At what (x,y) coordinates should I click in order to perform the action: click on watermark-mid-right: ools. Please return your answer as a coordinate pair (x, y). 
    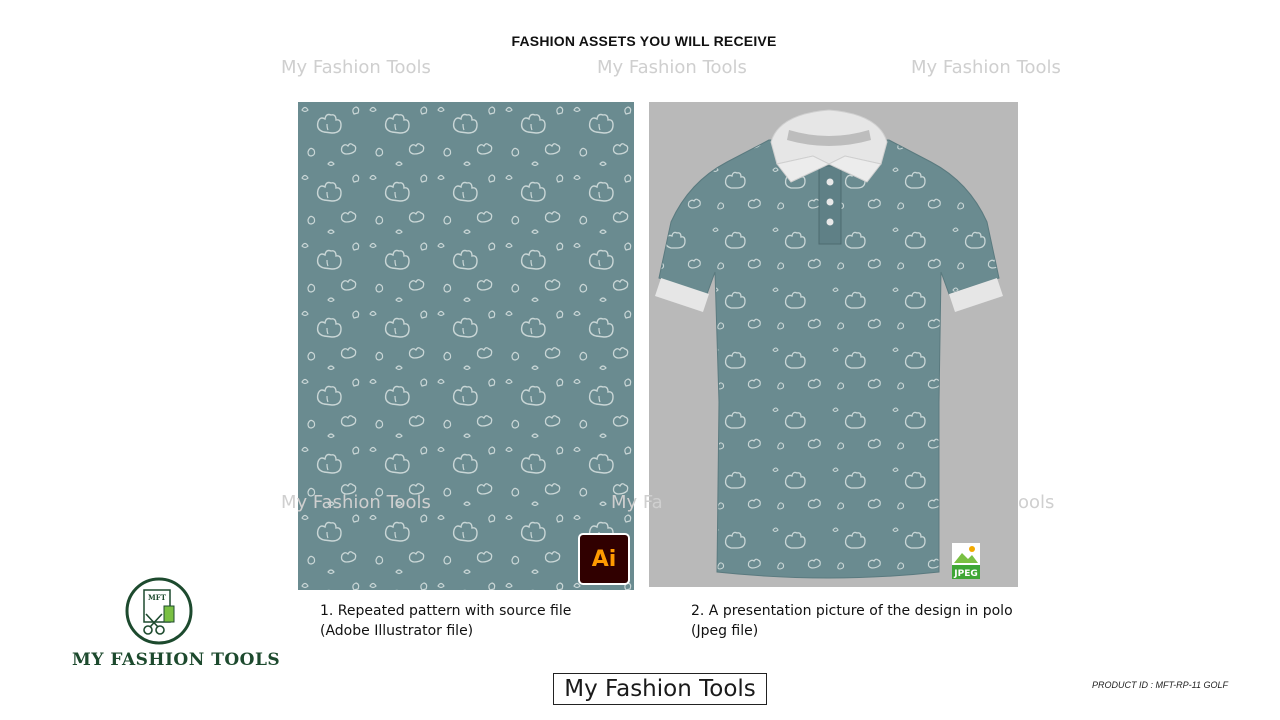
    Looking at the image, I should click on (1036, 502).